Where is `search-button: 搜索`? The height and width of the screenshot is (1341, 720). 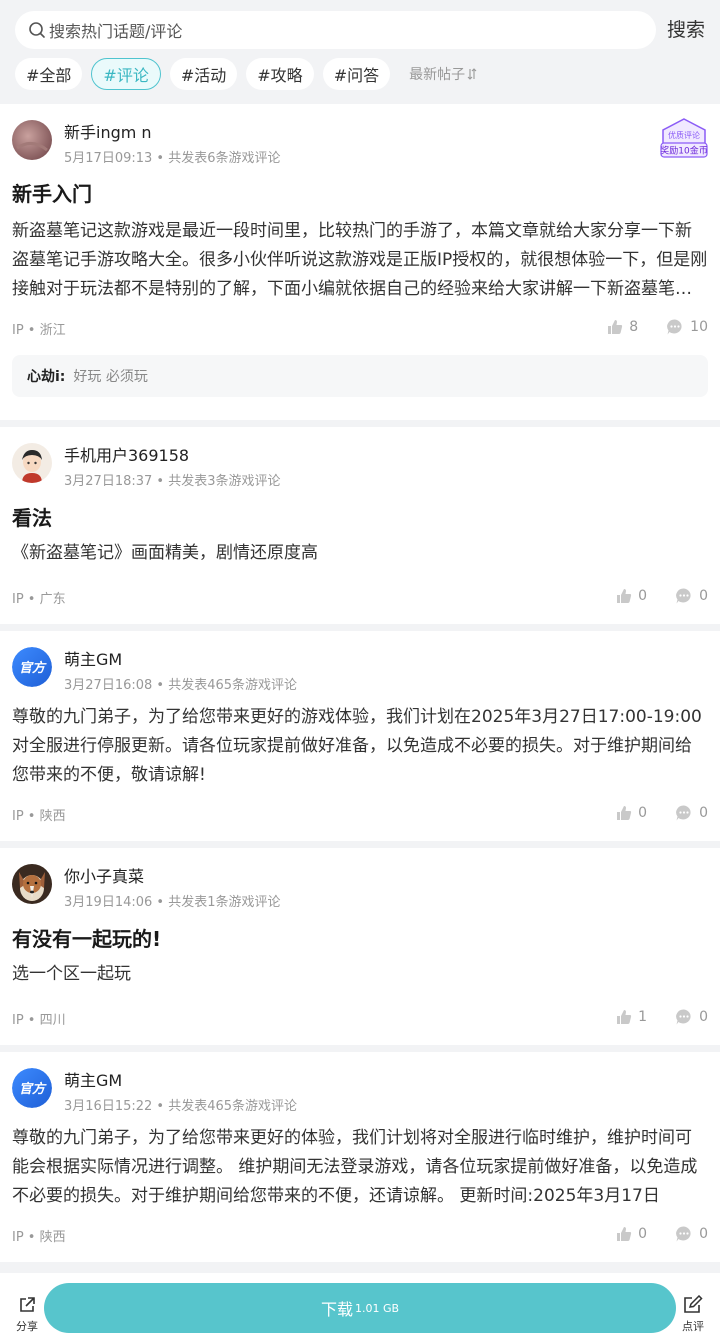
search-button: 搜索 is located at coordinates (686, 28).